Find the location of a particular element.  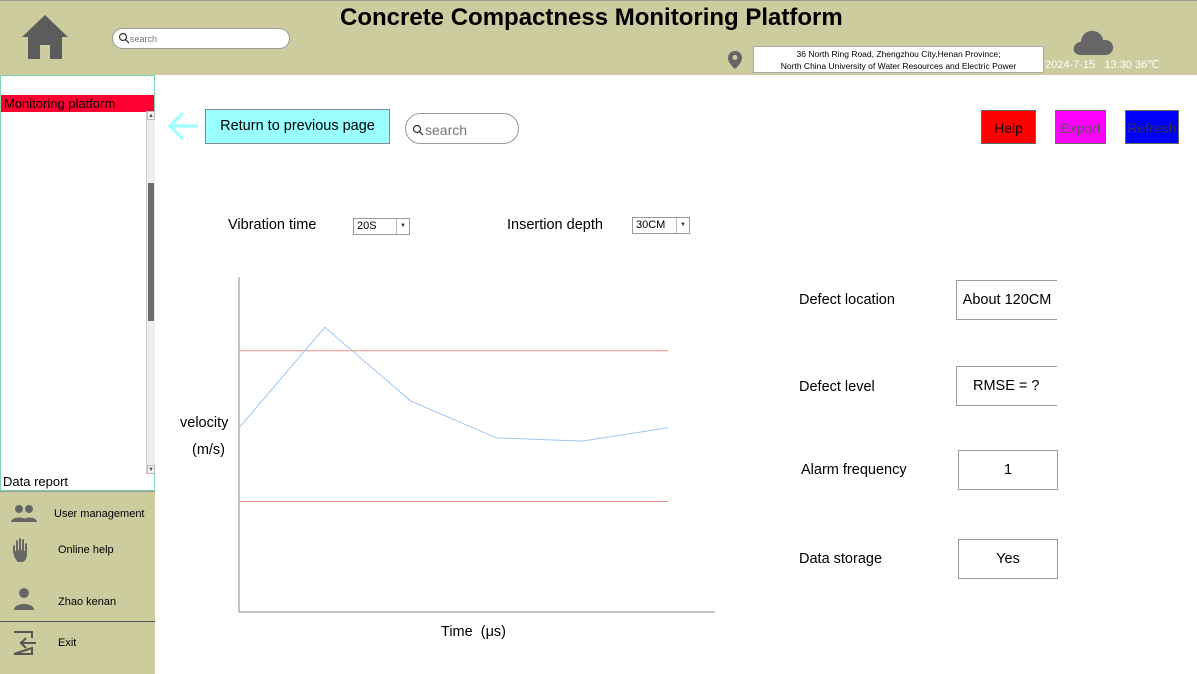

series-group is located at coordinates (453, 384).